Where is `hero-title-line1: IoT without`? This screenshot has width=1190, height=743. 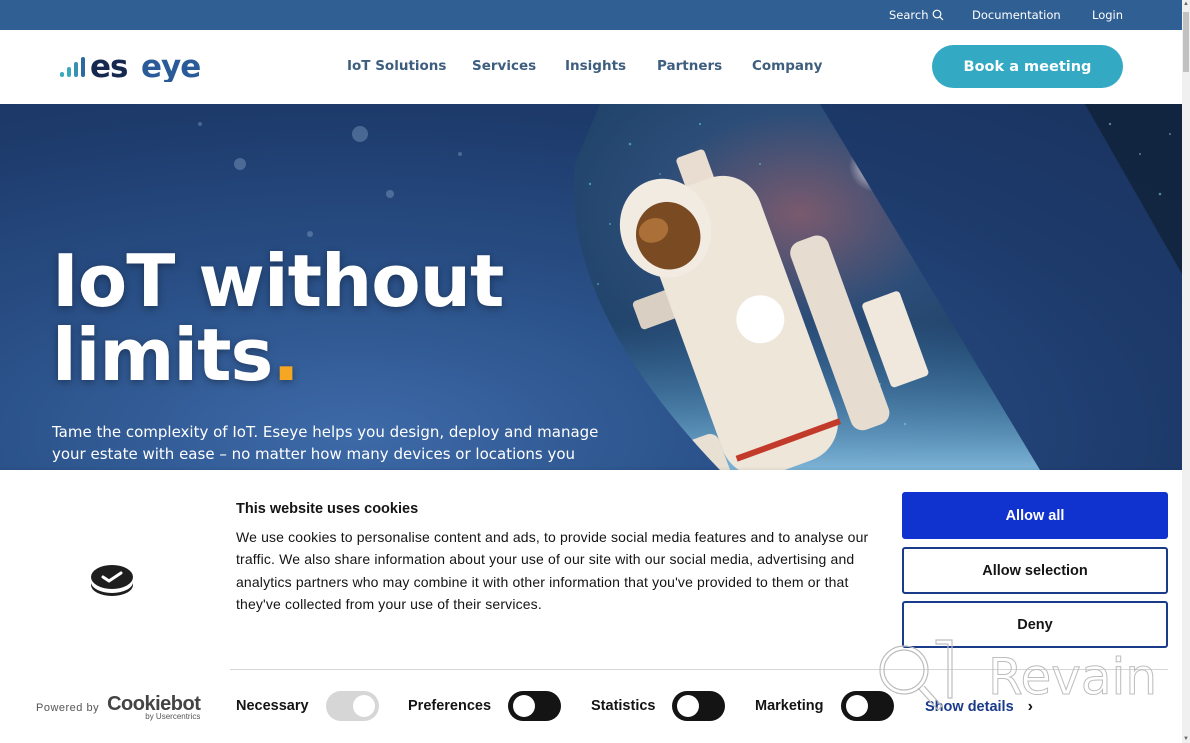 hero-title-line1: IoT without is located at coordinates (278, 281).